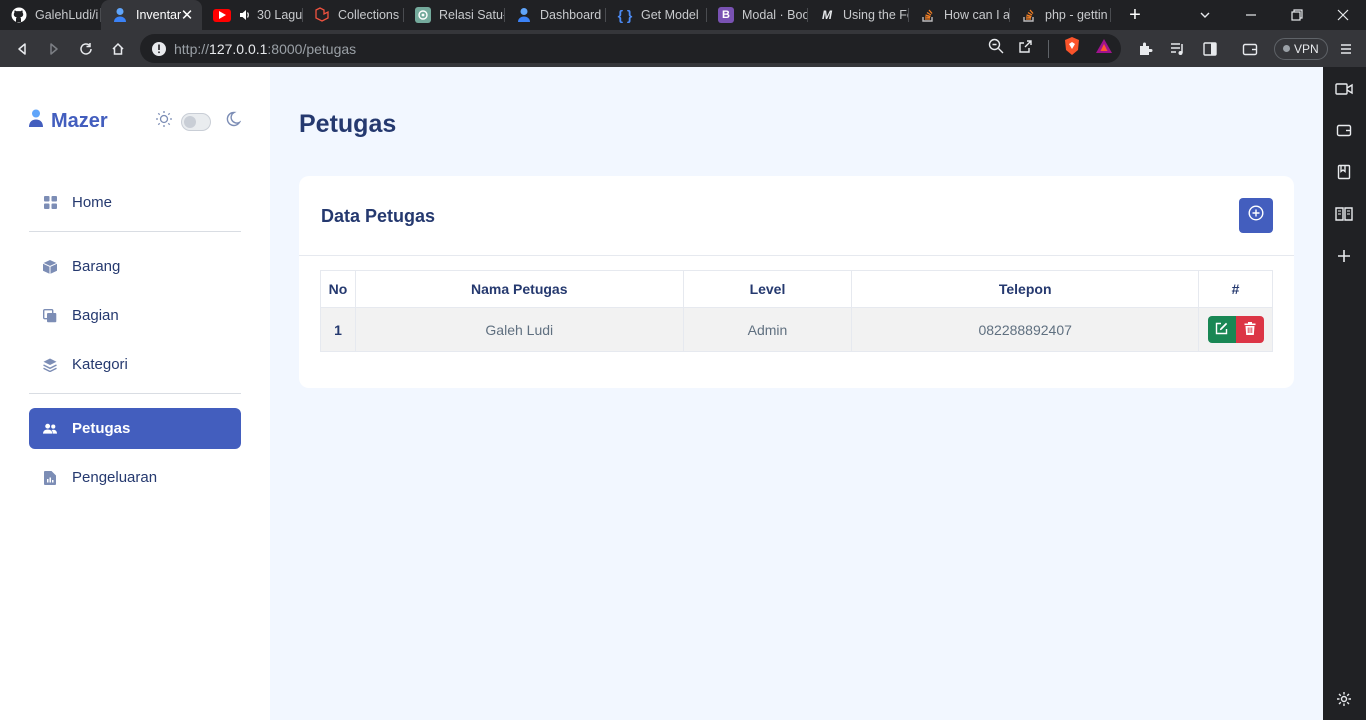 Image resolution: width=1366 pixels, height=720 pixels. I want to click on sidebar-item-petugas: Petugas, so click(135, 428).